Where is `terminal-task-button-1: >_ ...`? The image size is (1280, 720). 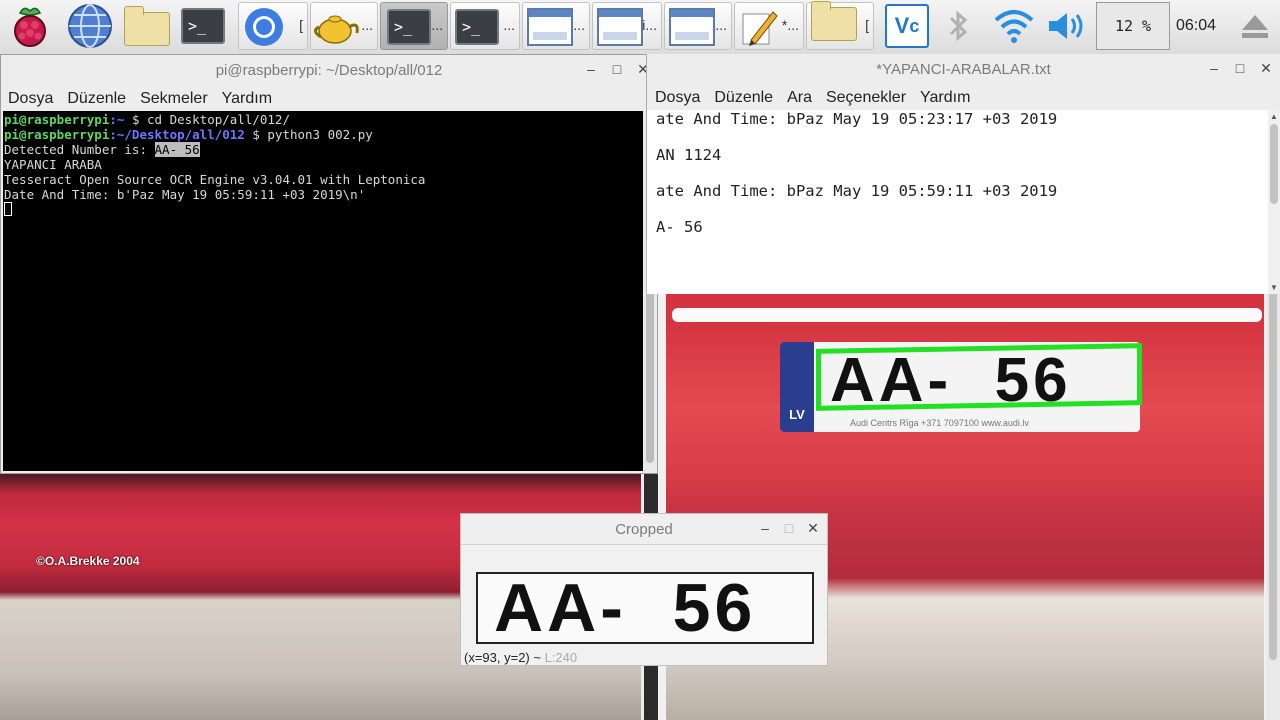 terminal-task-button-1: >_ ... is located at coordinates (414, 26).